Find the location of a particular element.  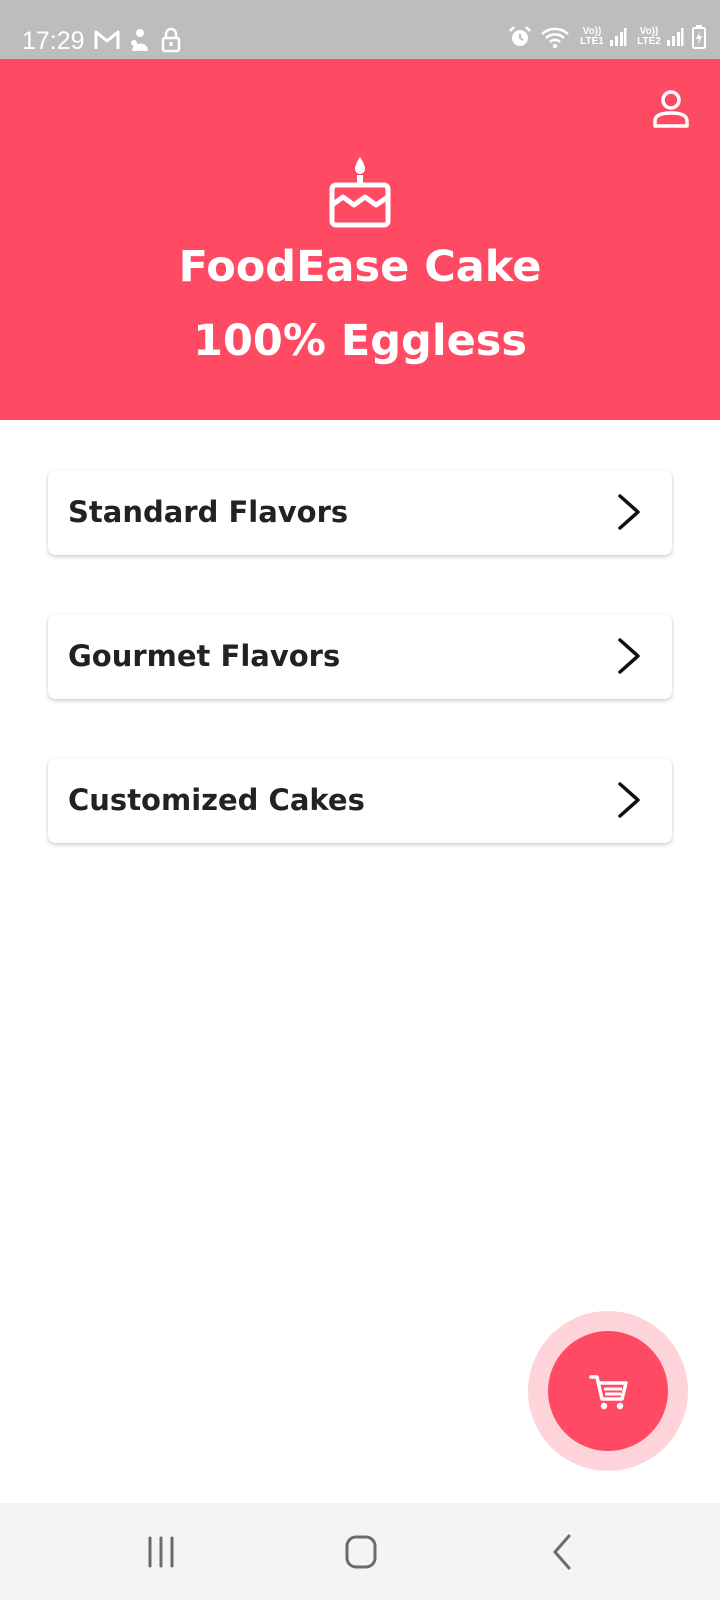

home-icon is located at coordinates (361, 1552).